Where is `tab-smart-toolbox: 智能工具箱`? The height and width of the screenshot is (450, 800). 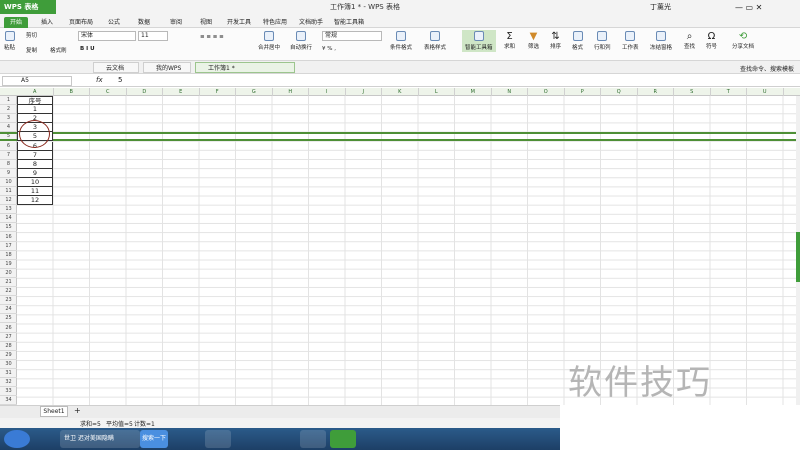 tab-smart-toolbox: 智能工具箱 is located at coordinates (349, 22).